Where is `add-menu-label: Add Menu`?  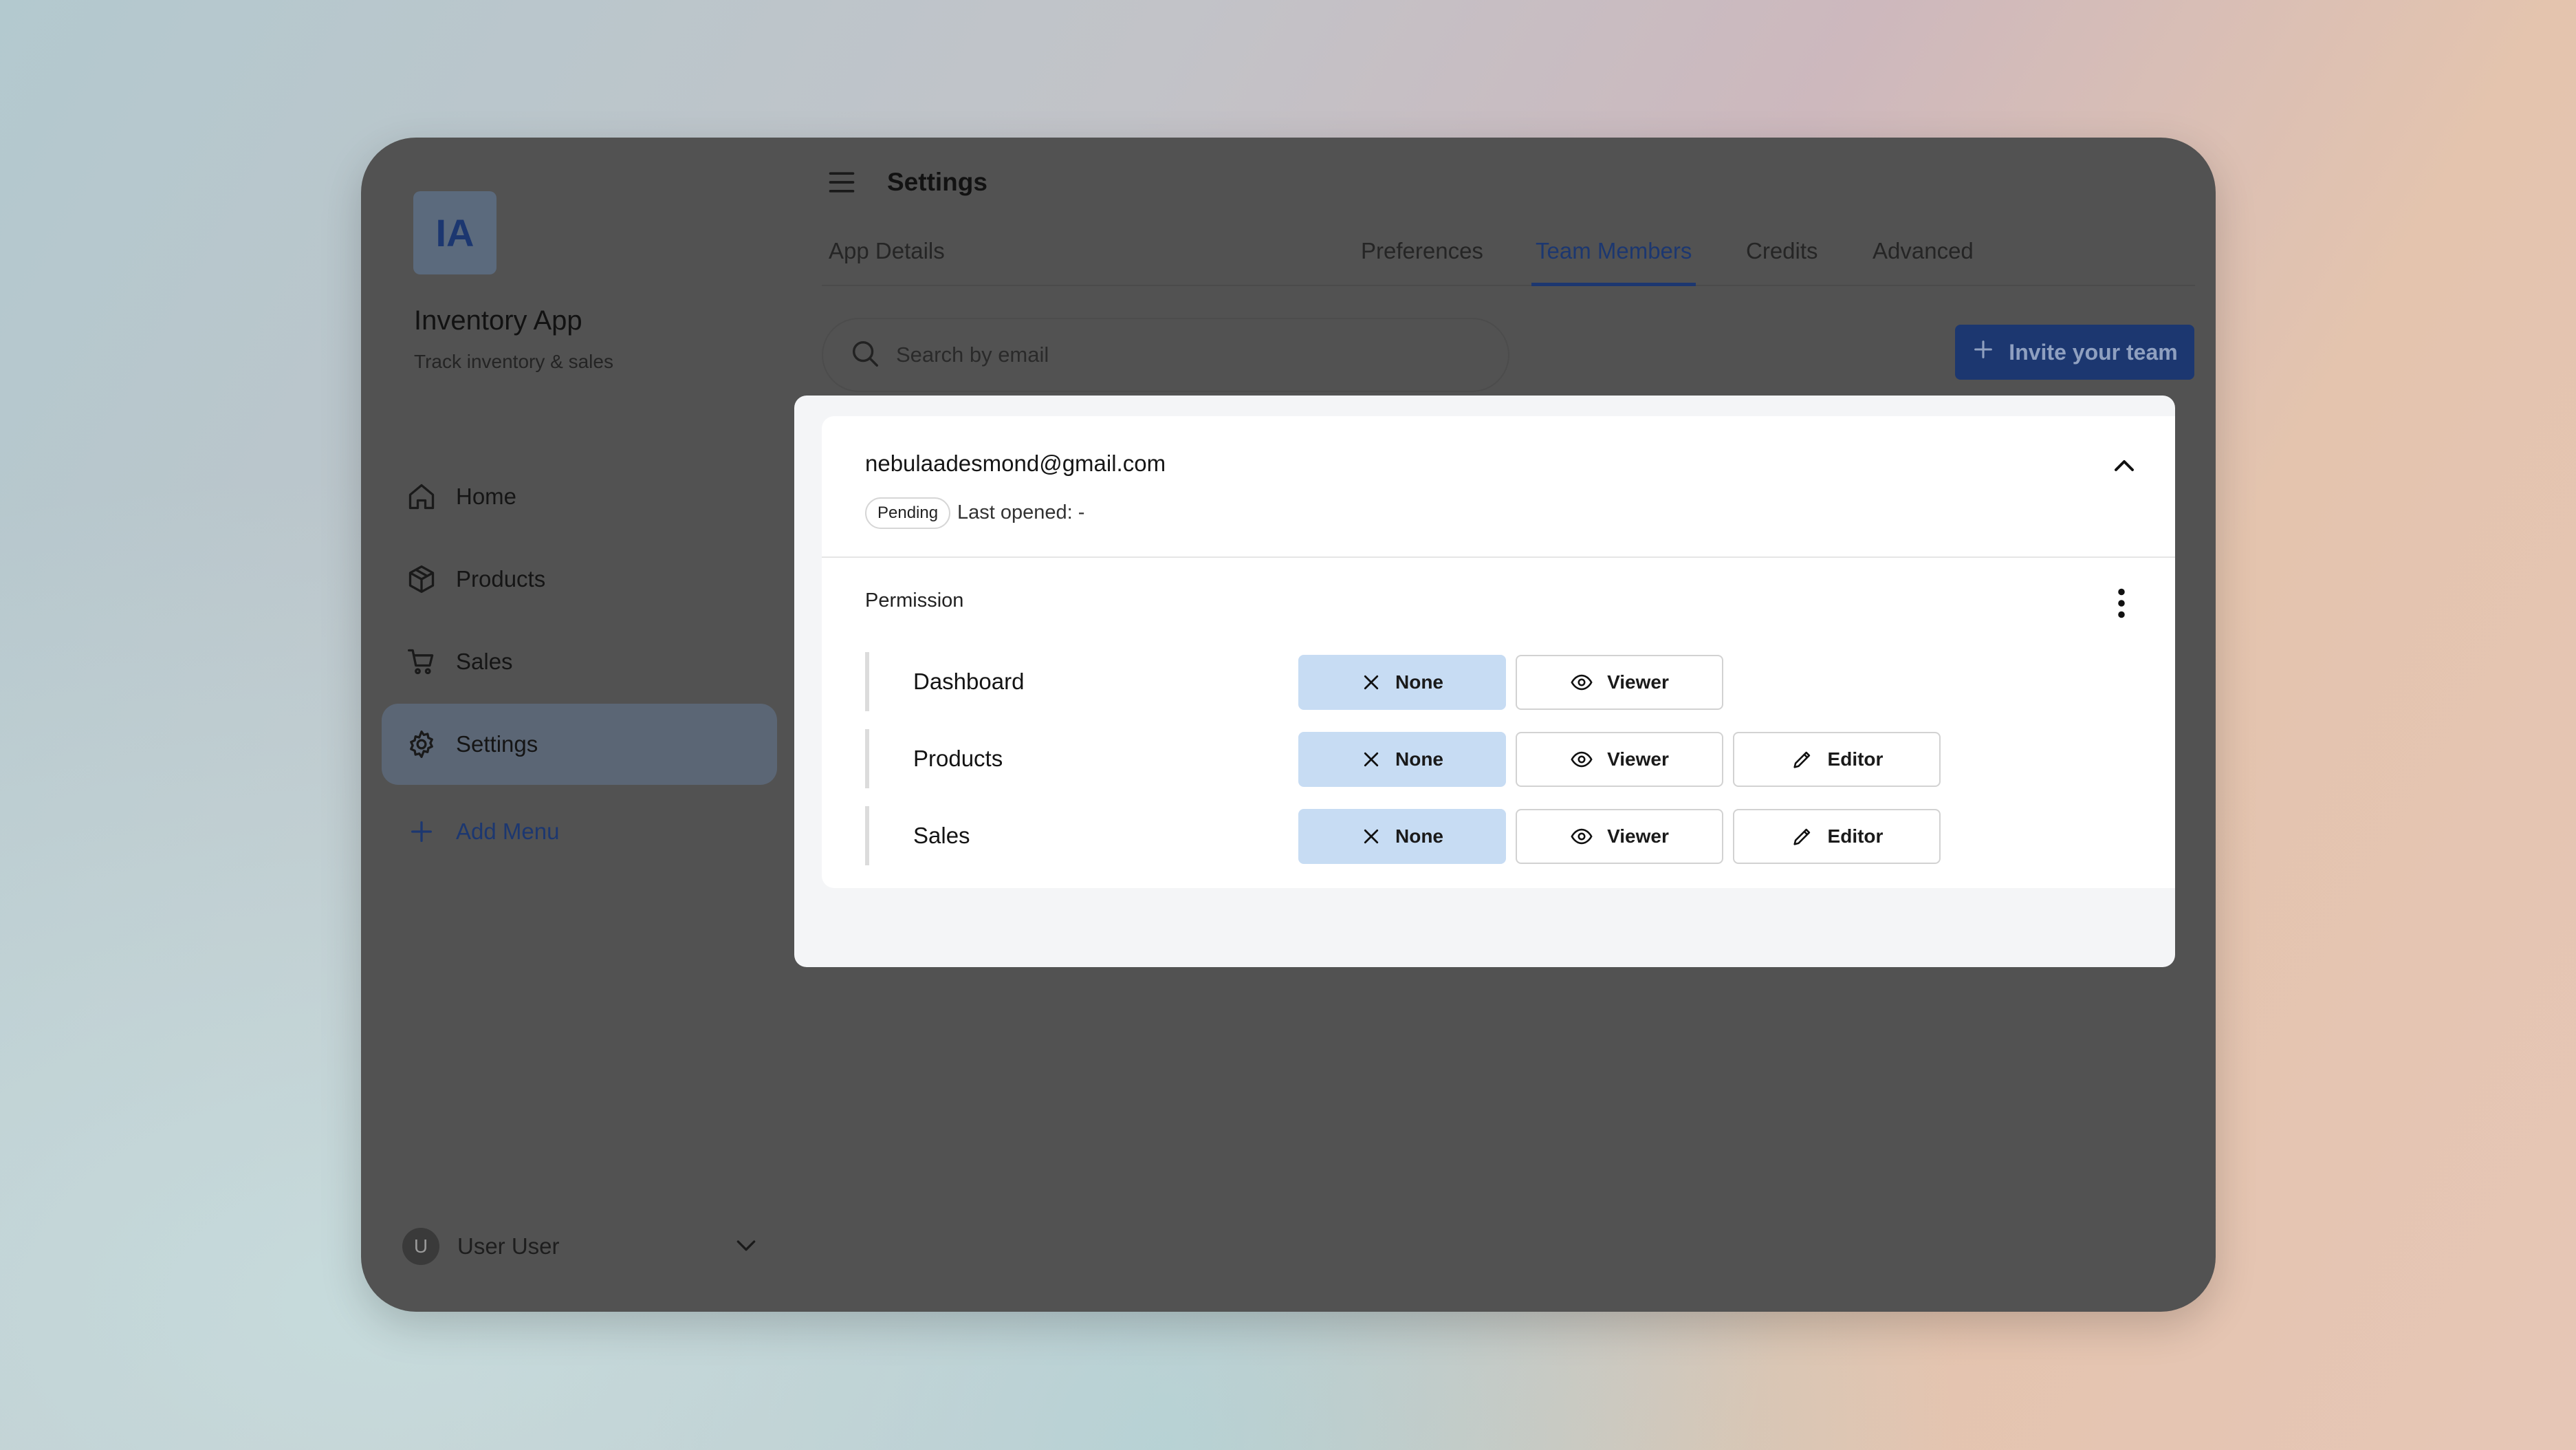
add-menu-label: Add Menu is located at coordinates (508, 831).